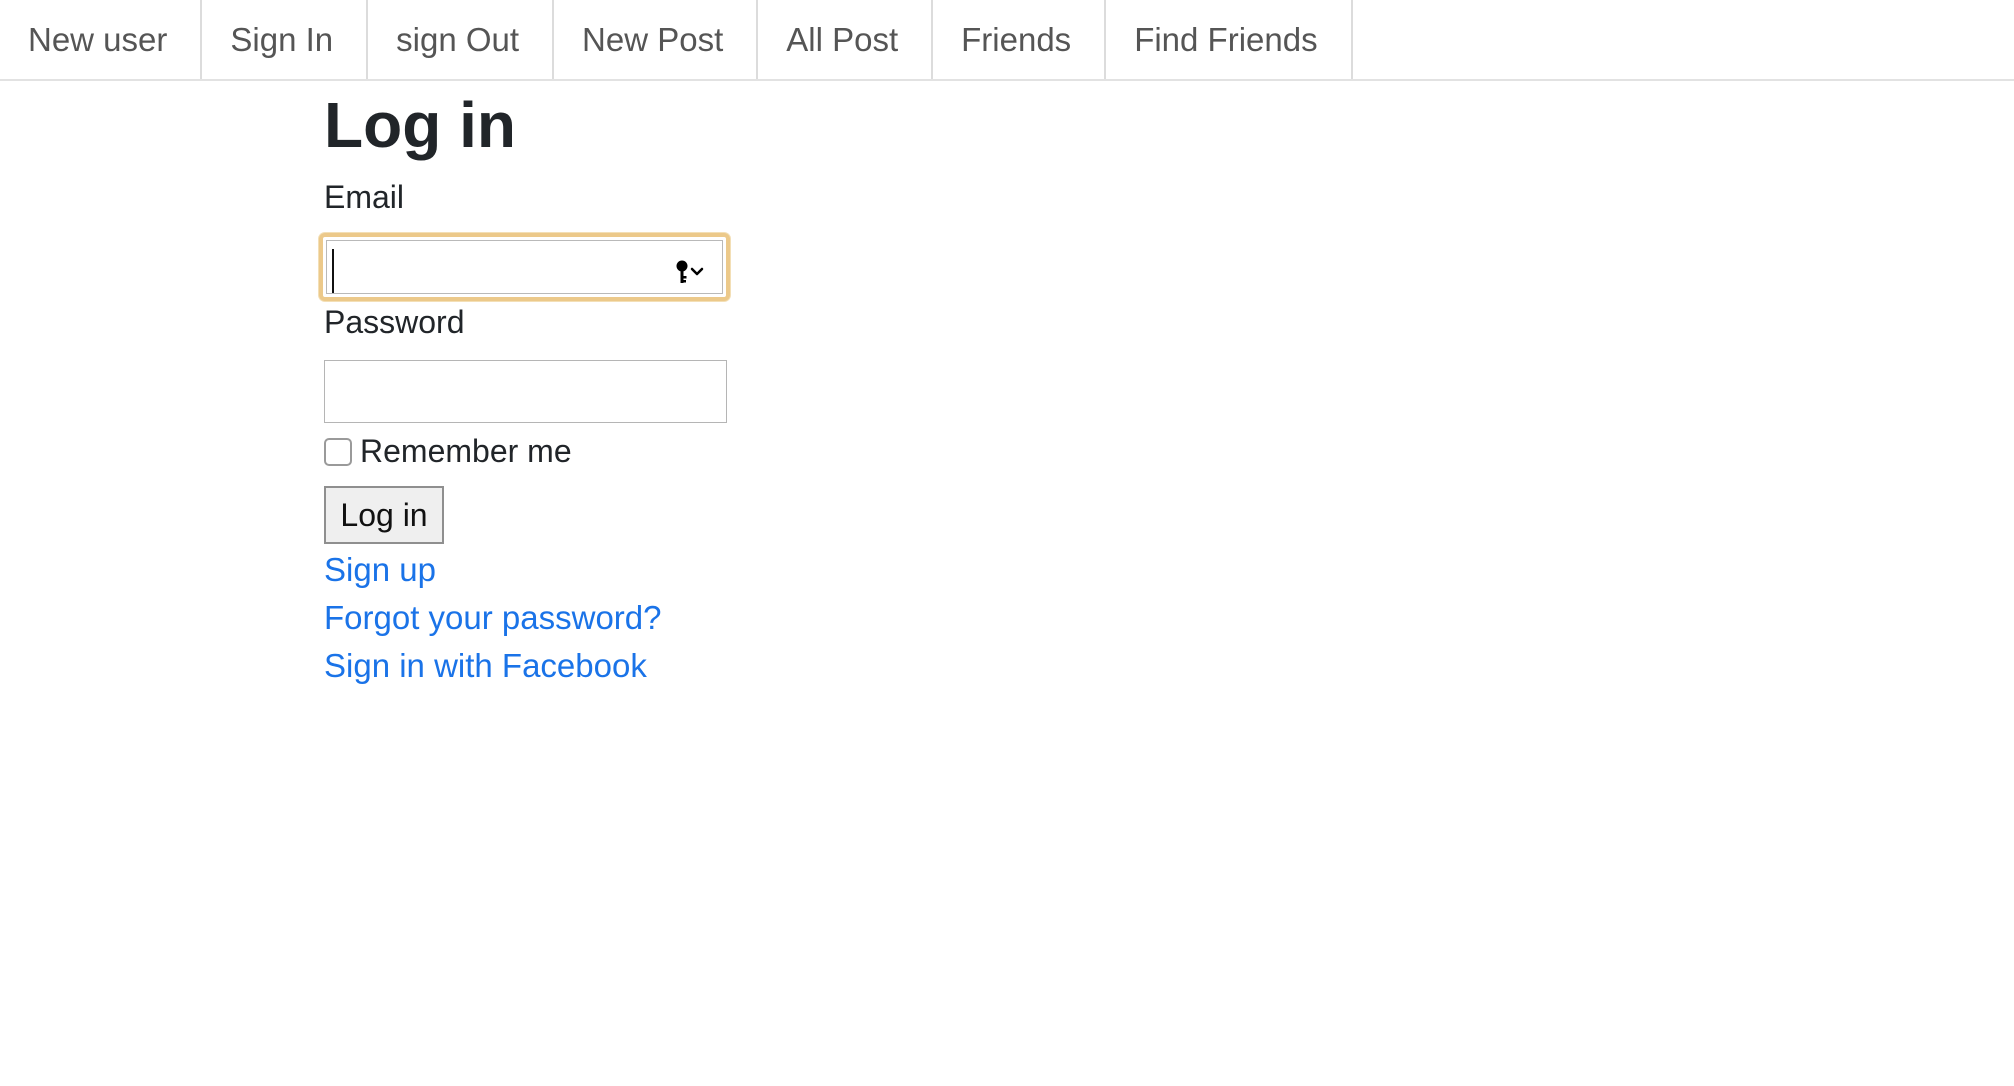 Image resolution: width=2014 pixels, height=1086 pixels. What do you see at coordinates (485, 666) in the screenshot?
I see `facebook-sign-in-link: Sign in with Facebook` at bounding box center [485, 666].